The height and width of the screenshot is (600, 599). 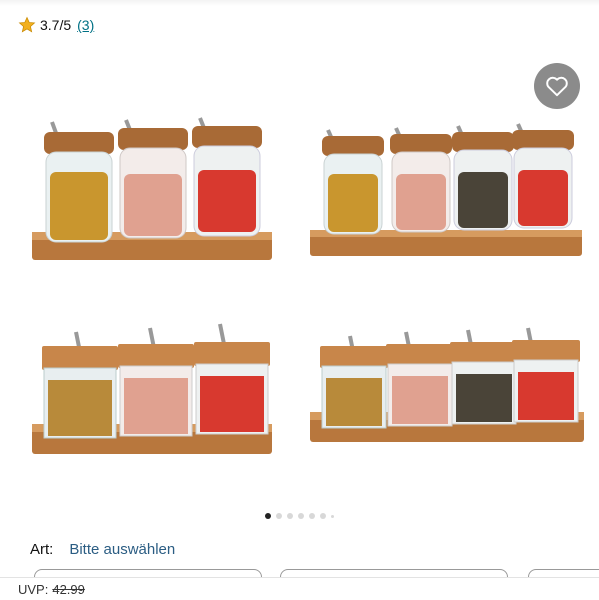 I want to click on variant-selector-row: Art: Bitte auswählen, so click(x=102, y=549).